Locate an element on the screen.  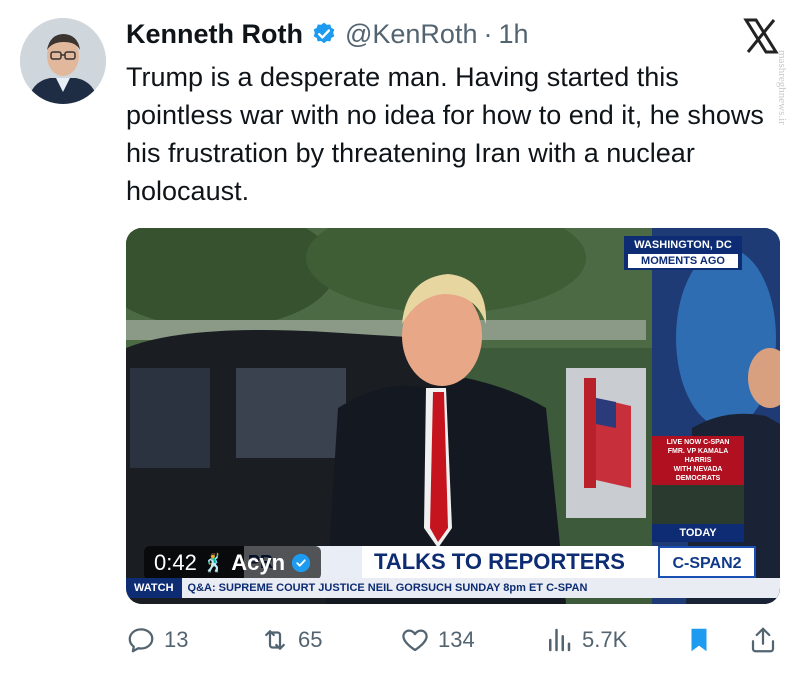
reply-count: 13 is located at coordinates (176, 639).